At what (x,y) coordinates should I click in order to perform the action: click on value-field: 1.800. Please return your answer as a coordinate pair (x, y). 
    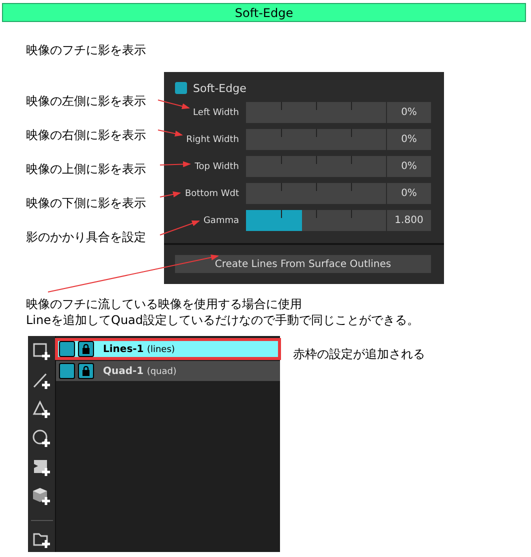
    Looking at the image, I should click on (409, 220).